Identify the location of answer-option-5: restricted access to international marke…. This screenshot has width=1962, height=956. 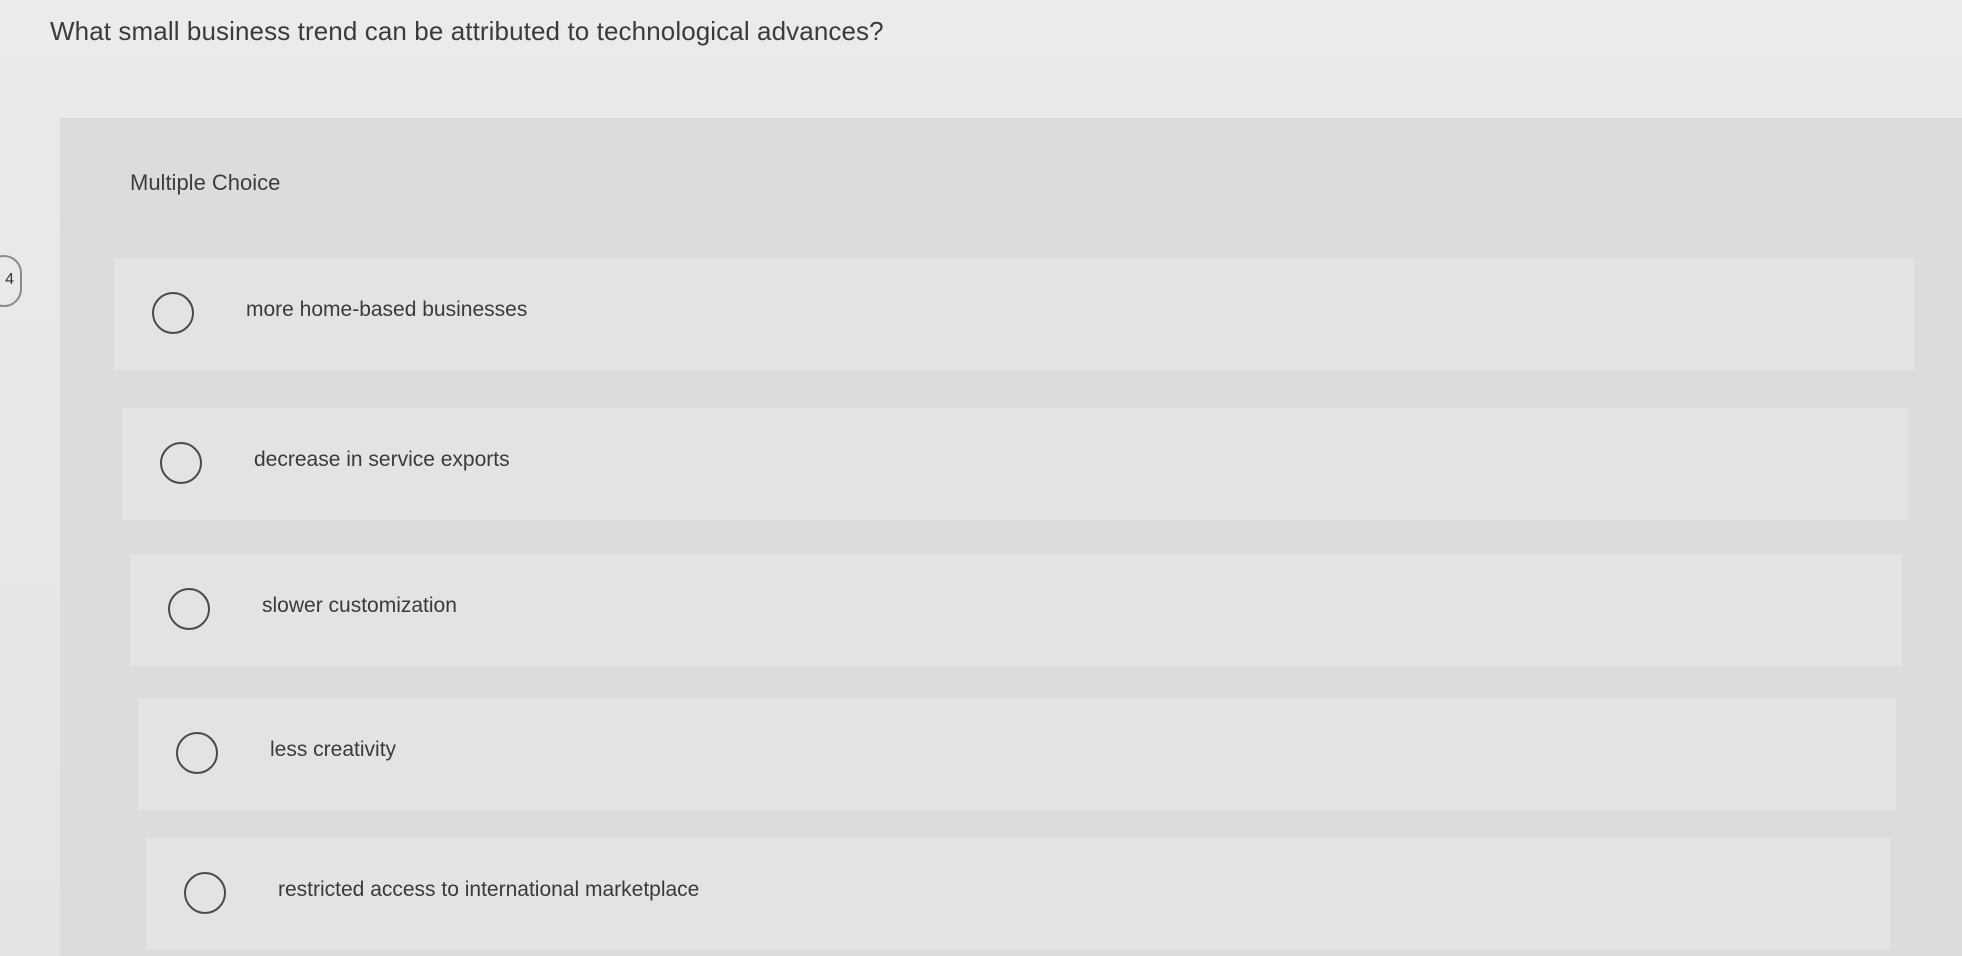
(1018, 894).